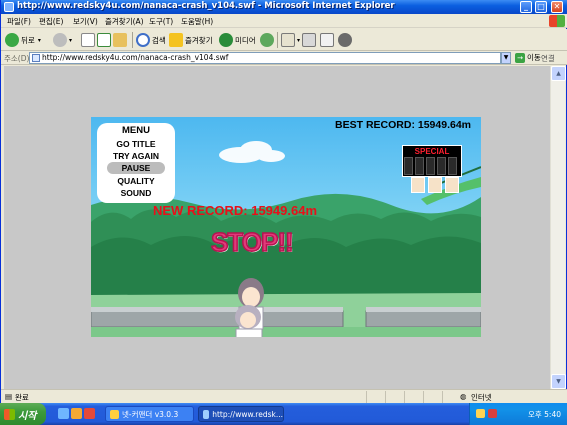  I want to click on road-wall-right, so click(423, 319).